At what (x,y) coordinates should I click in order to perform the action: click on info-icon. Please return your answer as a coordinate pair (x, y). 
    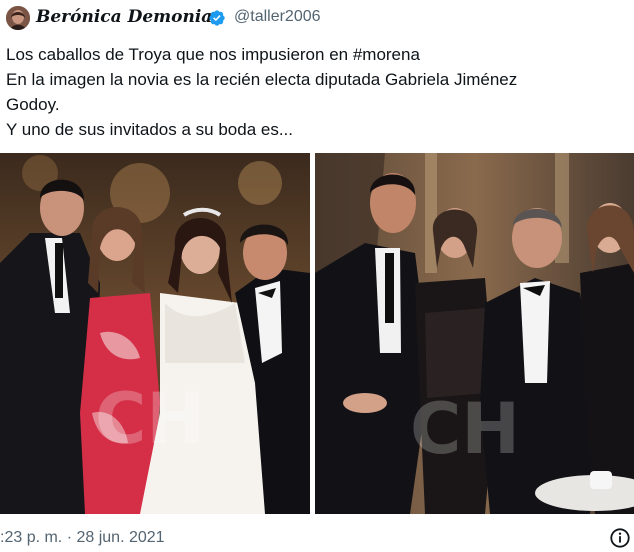
    Looking at the image, I should click on (620, 538).